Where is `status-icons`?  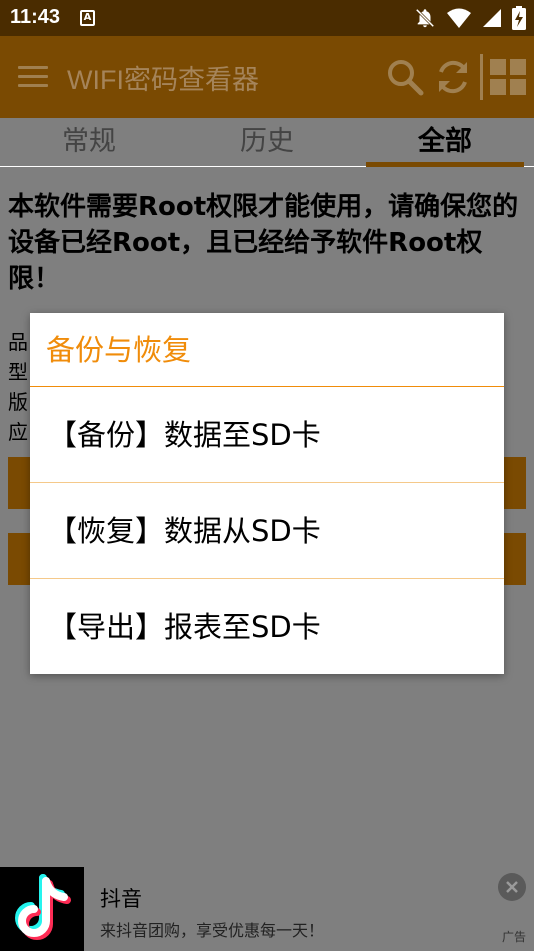
status-icons is located at coordinates (470, 18).